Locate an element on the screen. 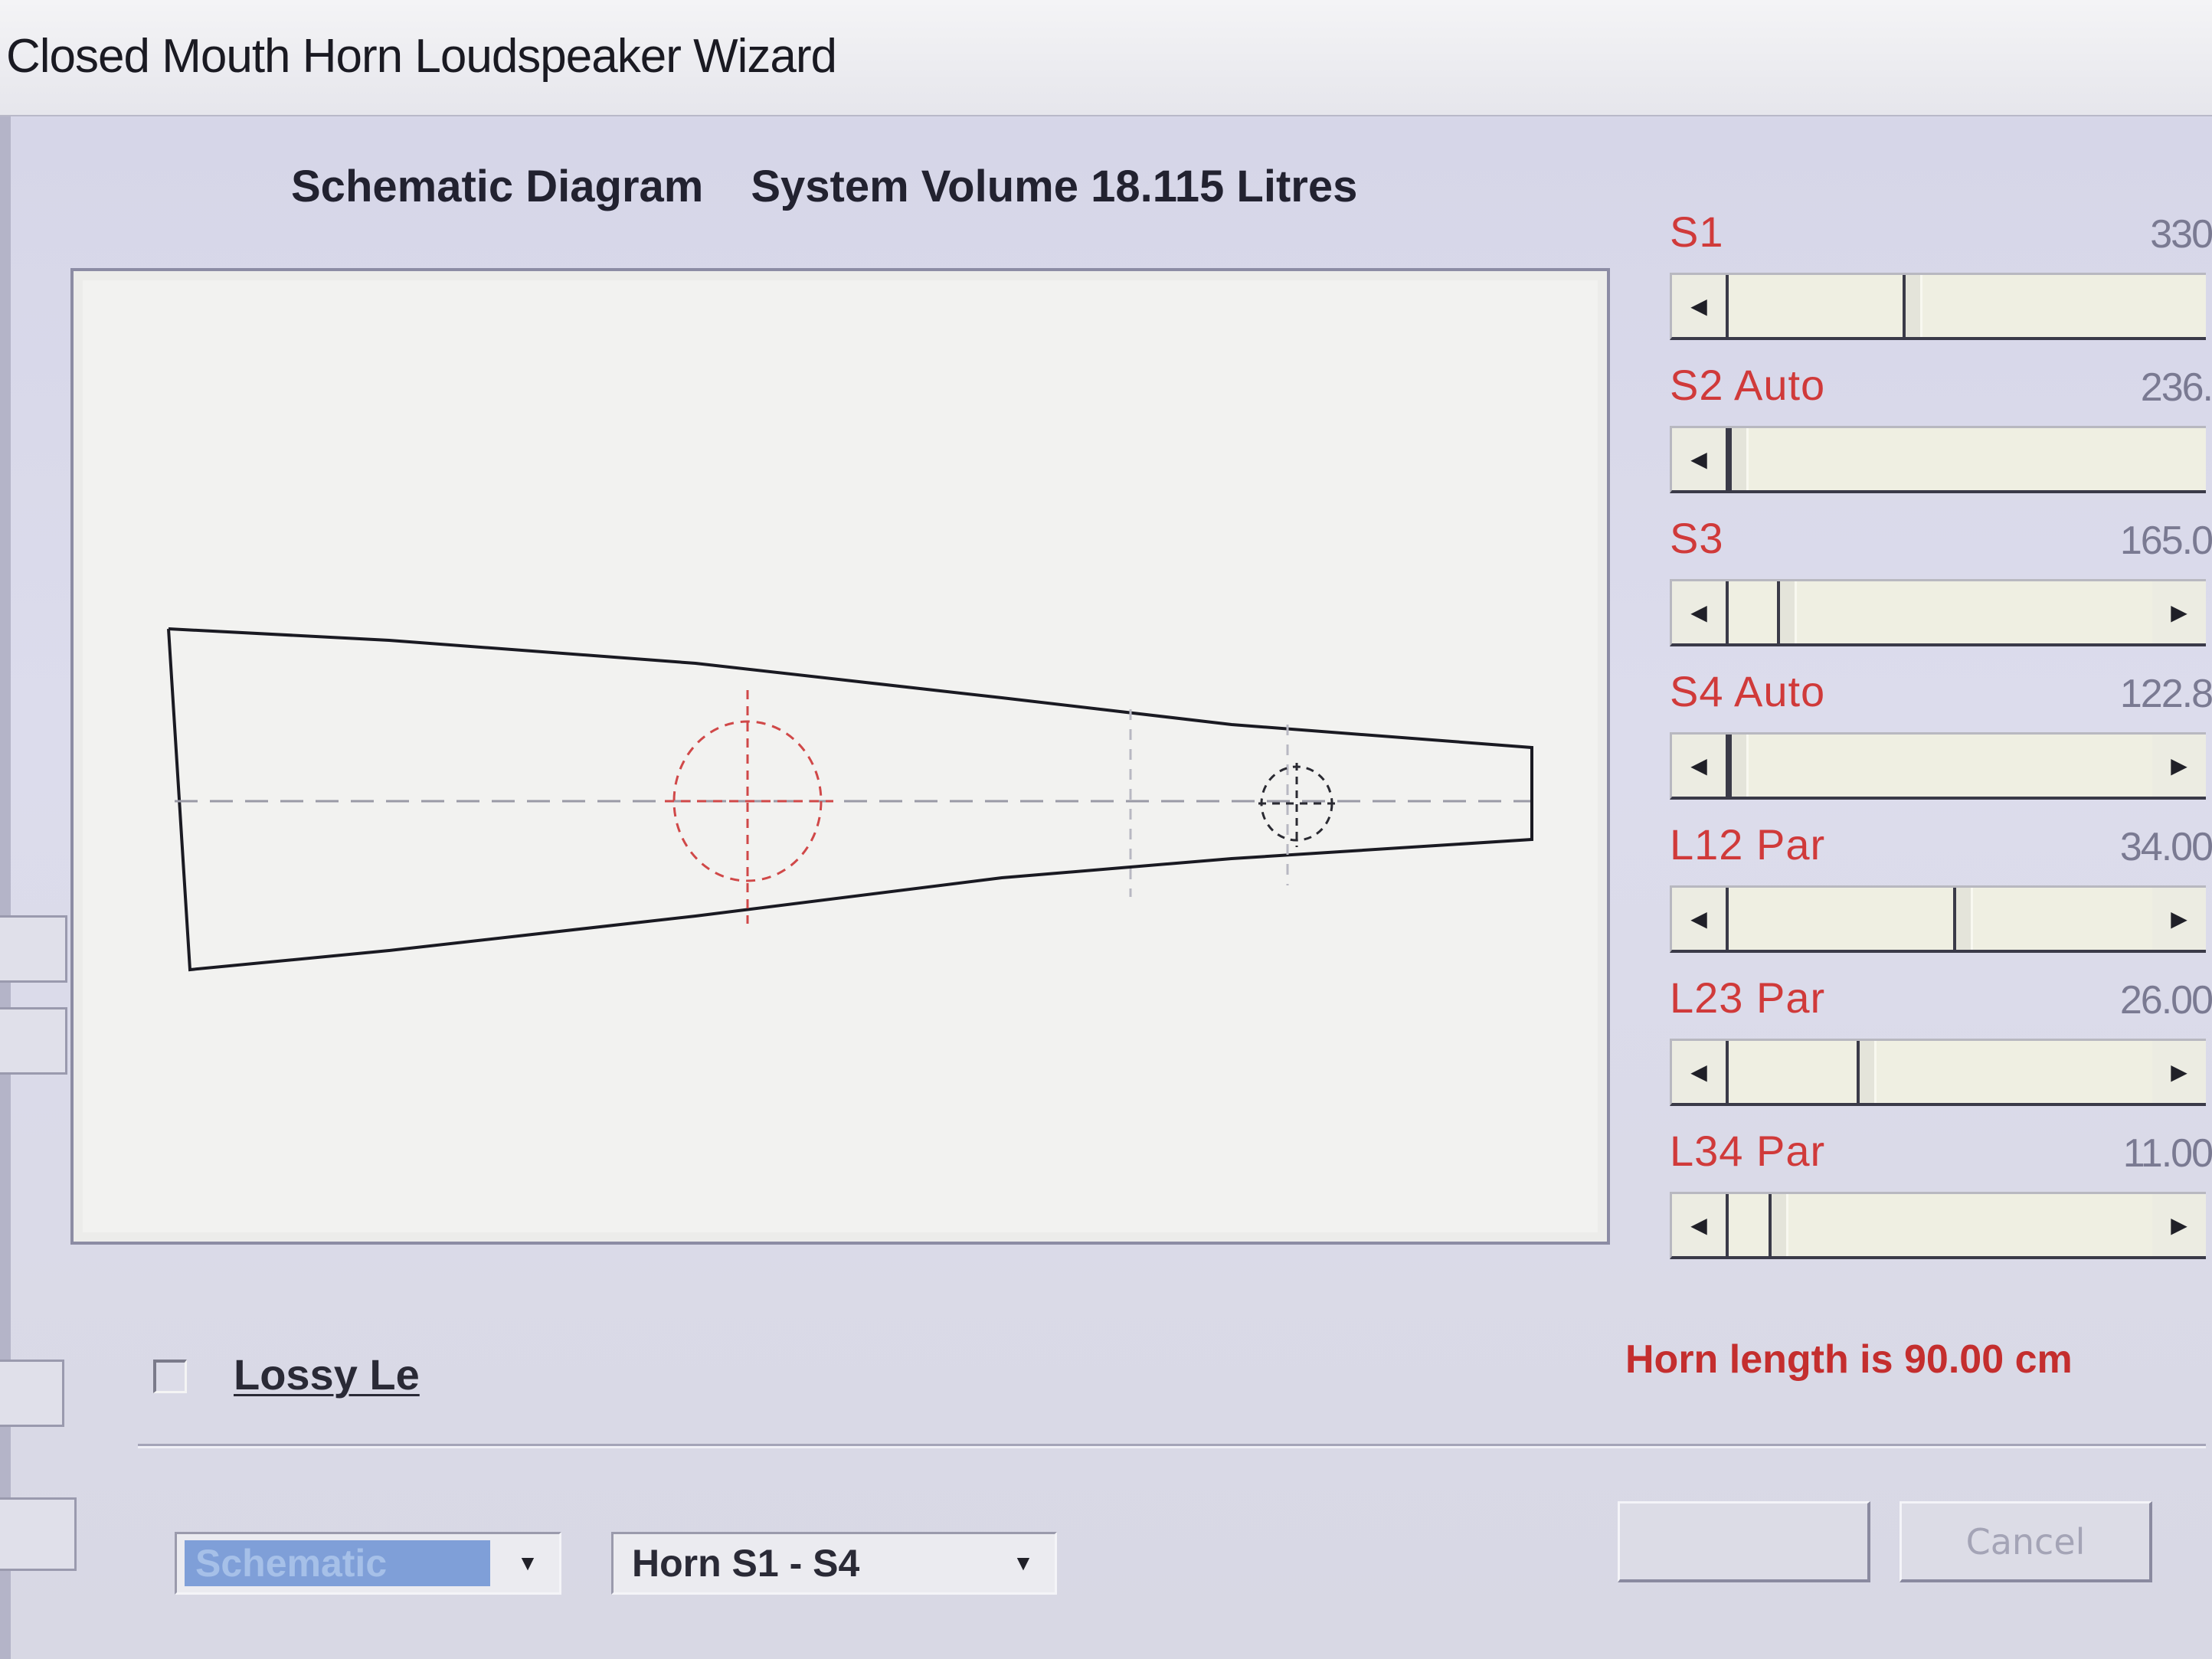 The image size is (2212, 1659). view-select: Schematic ▼ is located at coordinates (368, 1563).